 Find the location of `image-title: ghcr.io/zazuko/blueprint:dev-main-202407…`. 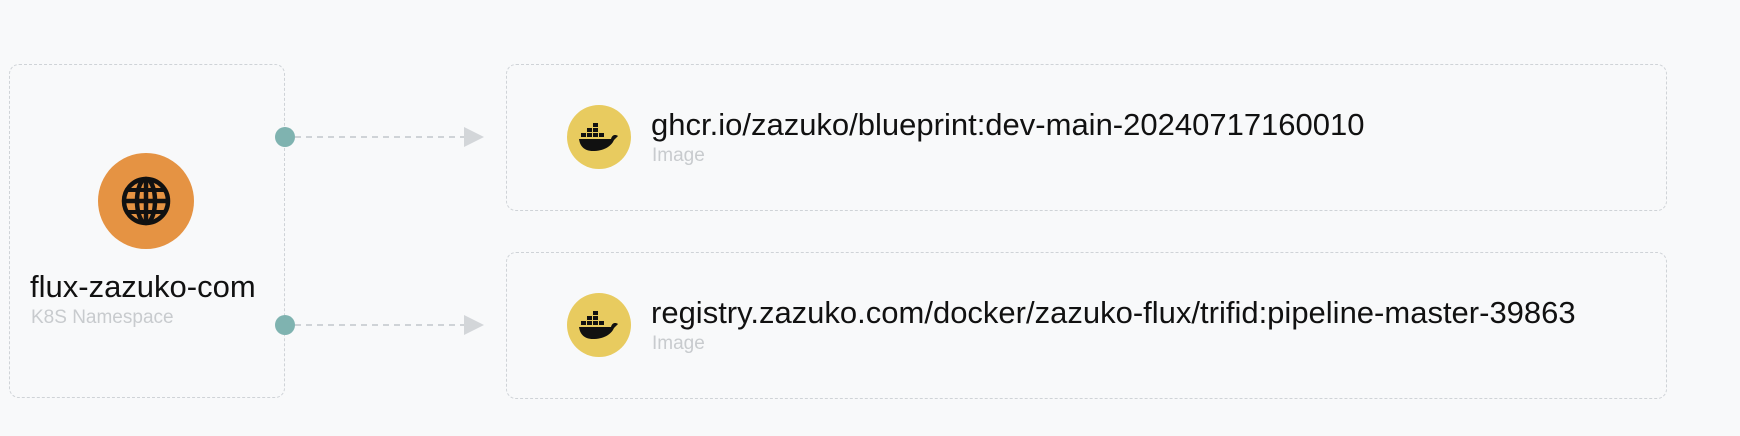

image-title: ghcr.io/zazuko/blueprint:dev-main-202407… is located at coordinates (1008, 124).